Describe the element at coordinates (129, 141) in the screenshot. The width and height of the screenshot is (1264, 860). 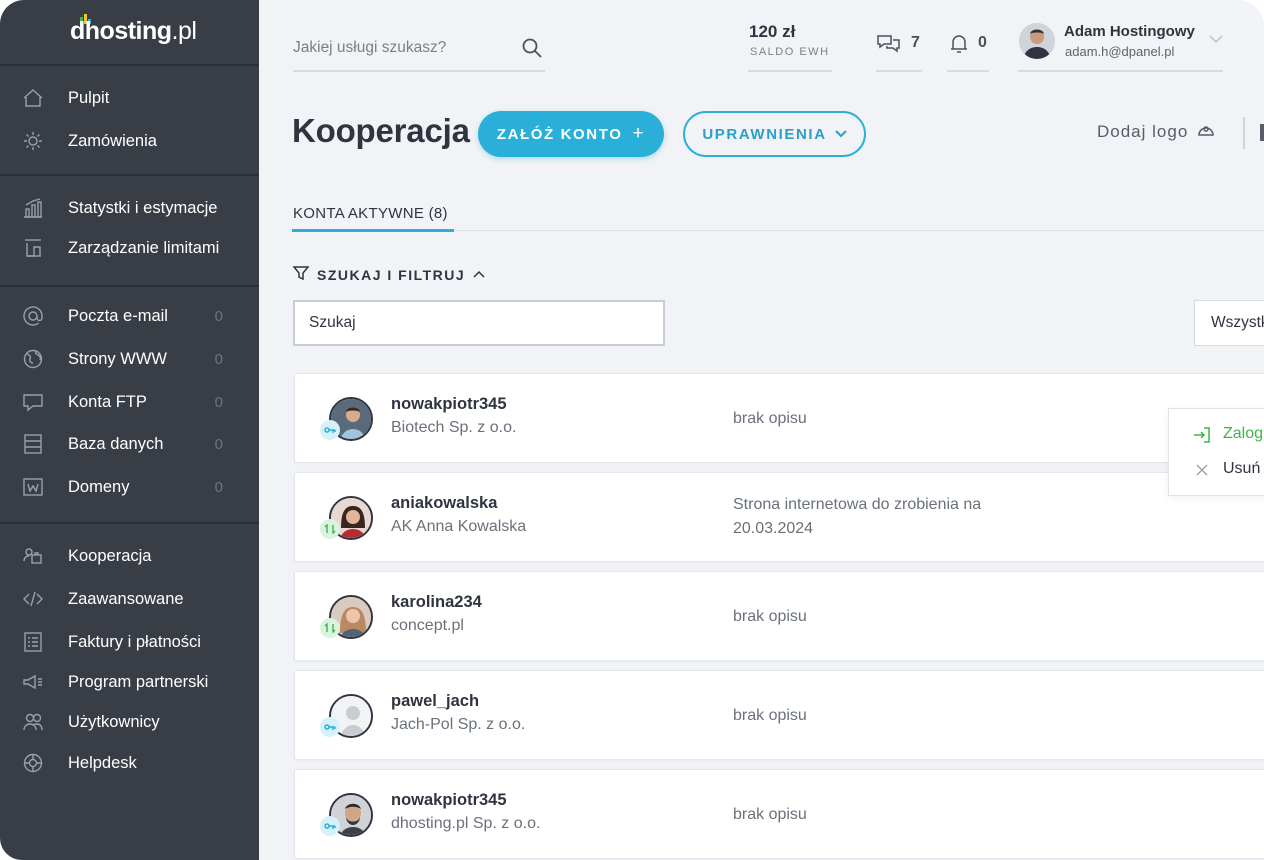
I see `sidebar-item-zamowienia: Zamówienia` at that location.